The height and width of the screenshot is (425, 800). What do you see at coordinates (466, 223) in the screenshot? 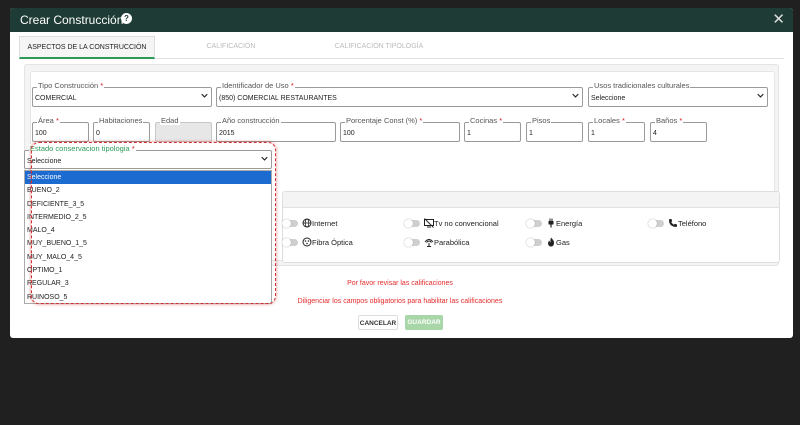
I see `service-label: Tv no convencional` at bounding box center [466, 223].